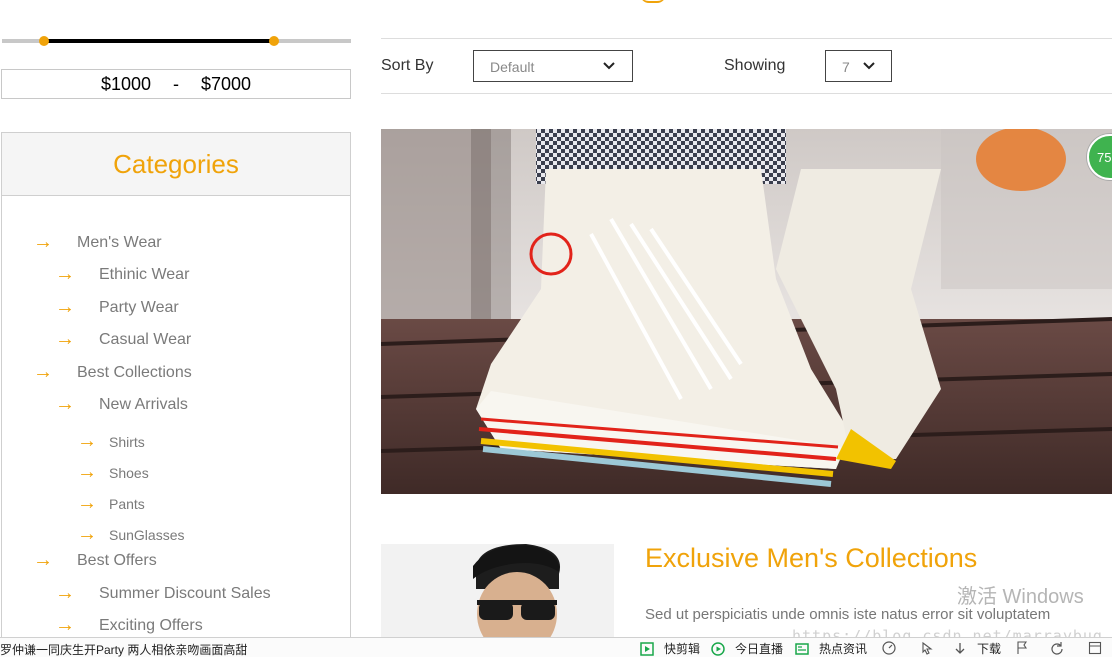  I want to click on price-range-slider, so click(176, 41).